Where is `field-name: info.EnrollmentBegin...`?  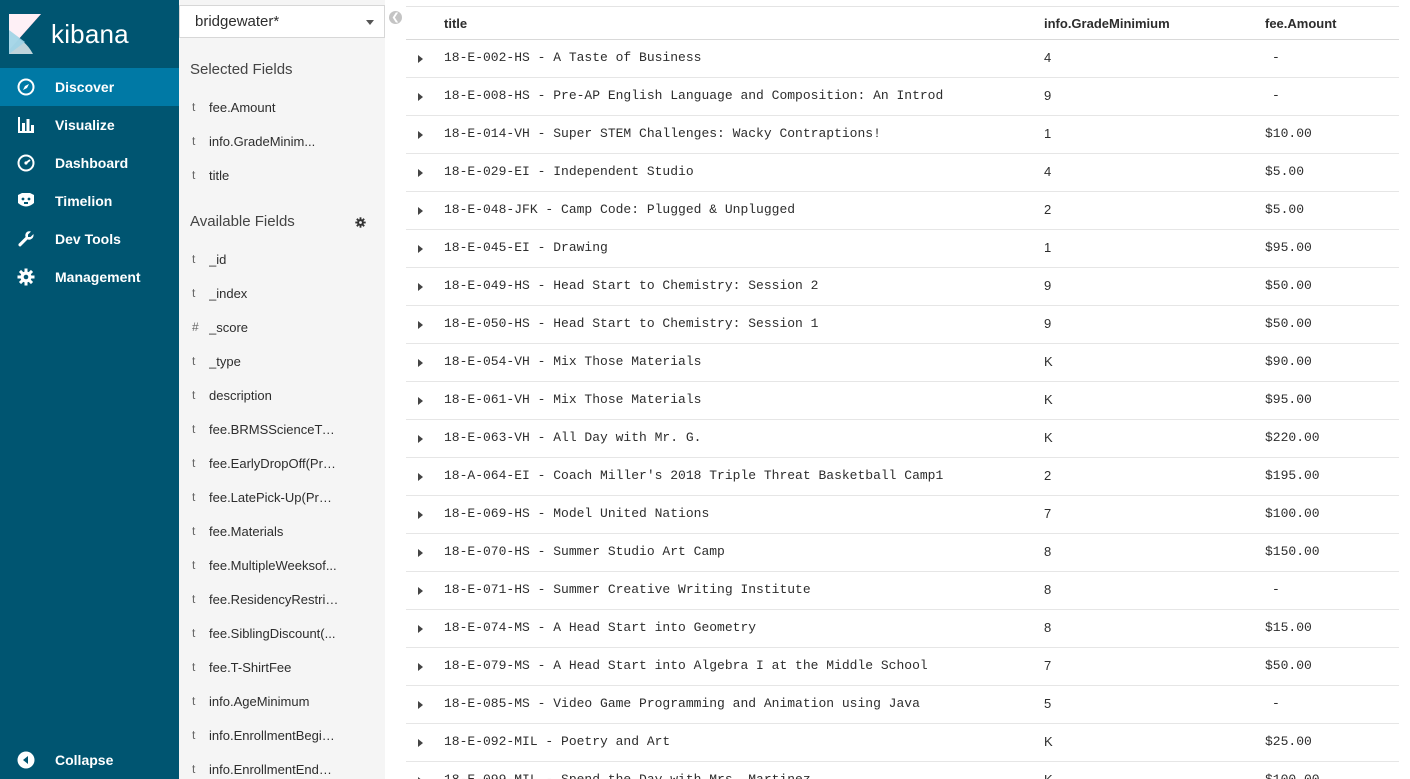 field-name: info.EnrollmentBegin... is located at coordinates (274, 735).